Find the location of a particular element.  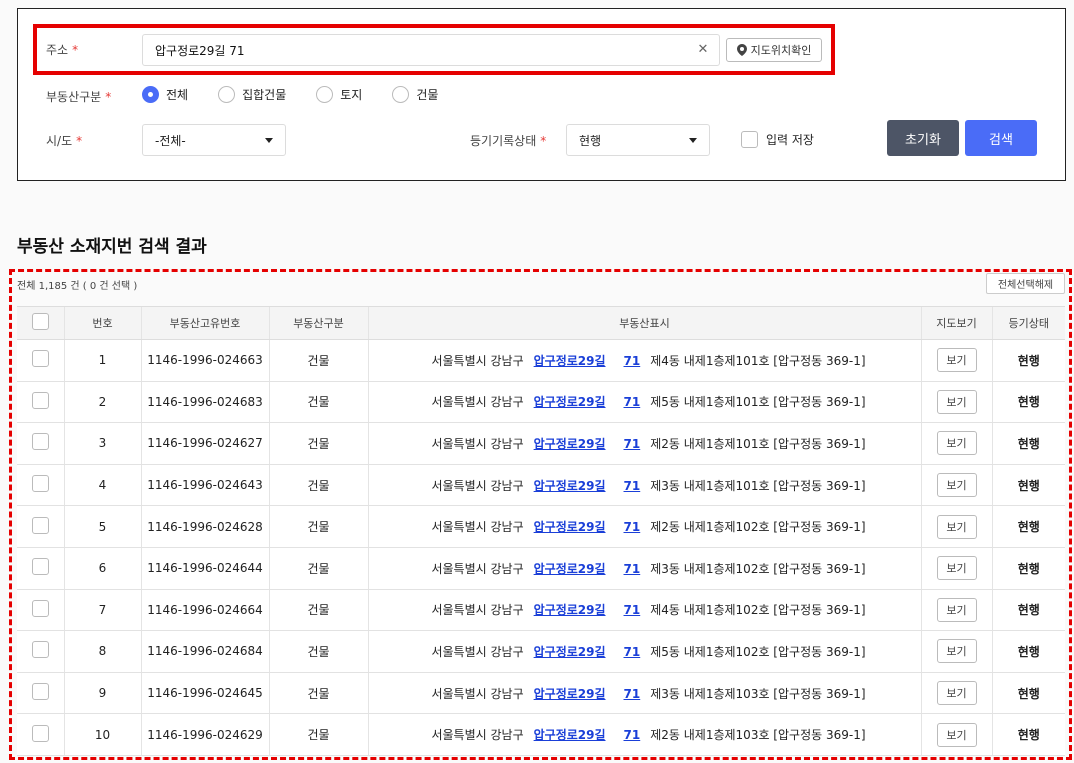

save-input-checkbox: 입력 저장 is located at coordinates (777, 139).